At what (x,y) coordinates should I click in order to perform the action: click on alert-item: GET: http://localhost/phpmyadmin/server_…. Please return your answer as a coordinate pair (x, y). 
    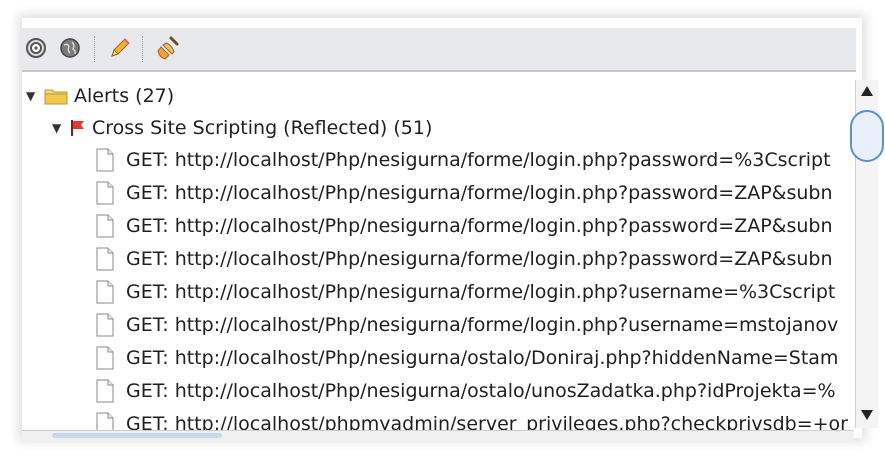
    Looking at the image, I should click on (472, 419).